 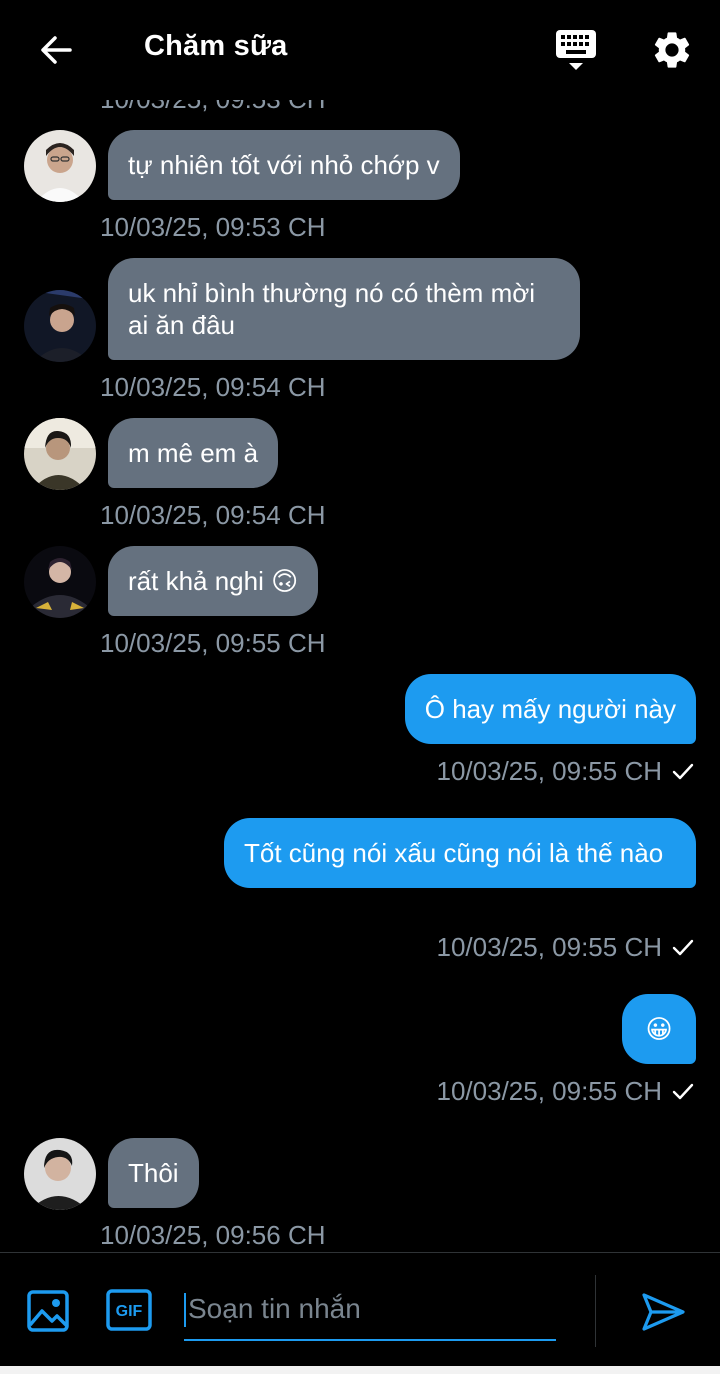 What do you see at coordinates (56, 50) in the screenshot?
I see `back-arrow-icon` at bounding box center [56, 50].